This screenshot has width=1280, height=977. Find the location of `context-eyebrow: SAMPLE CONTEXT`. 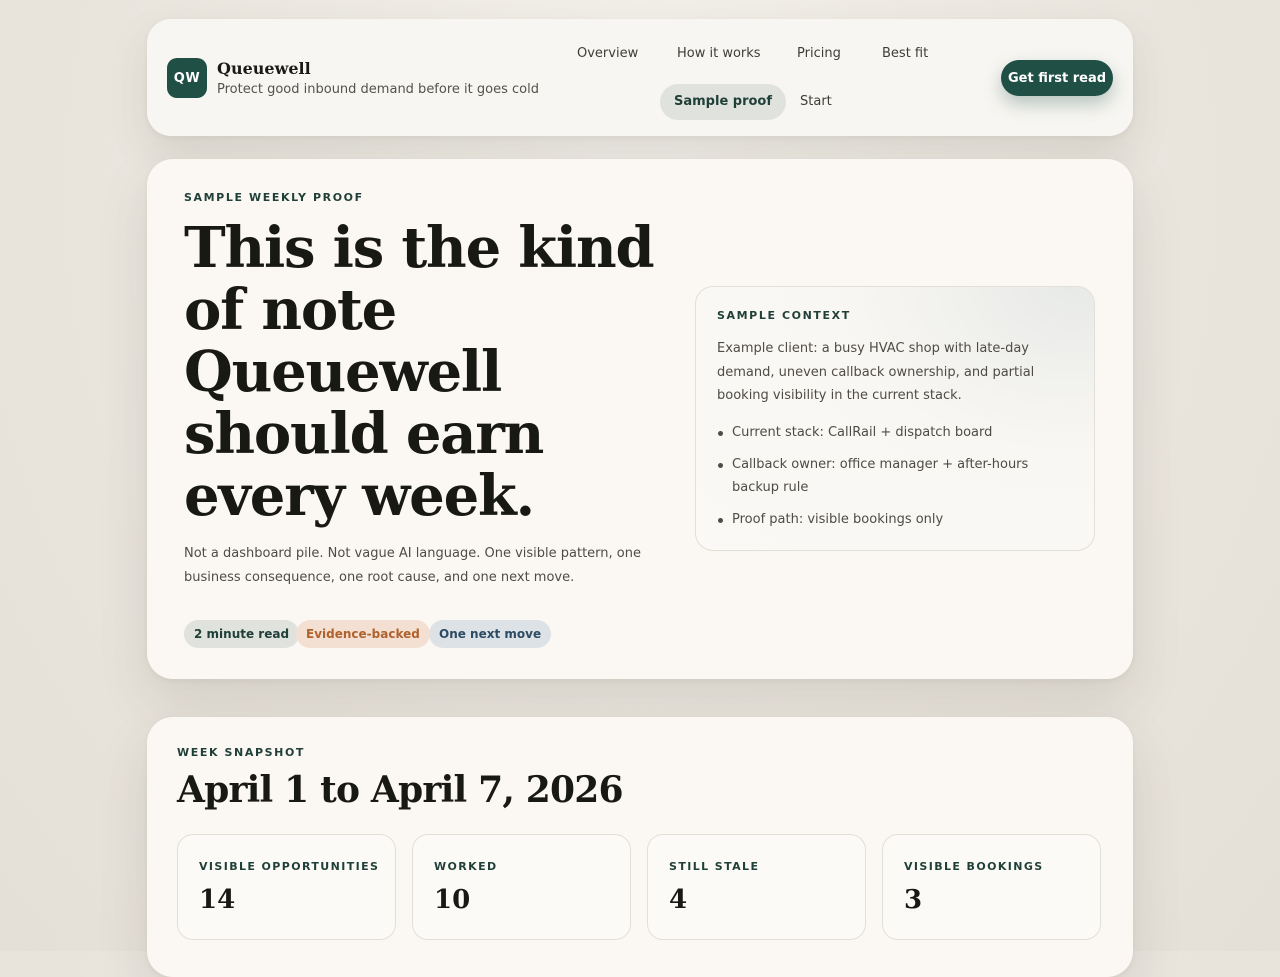

context-eyebrow: SAMPLE CONTEXT is located at coordinates (784, 315).